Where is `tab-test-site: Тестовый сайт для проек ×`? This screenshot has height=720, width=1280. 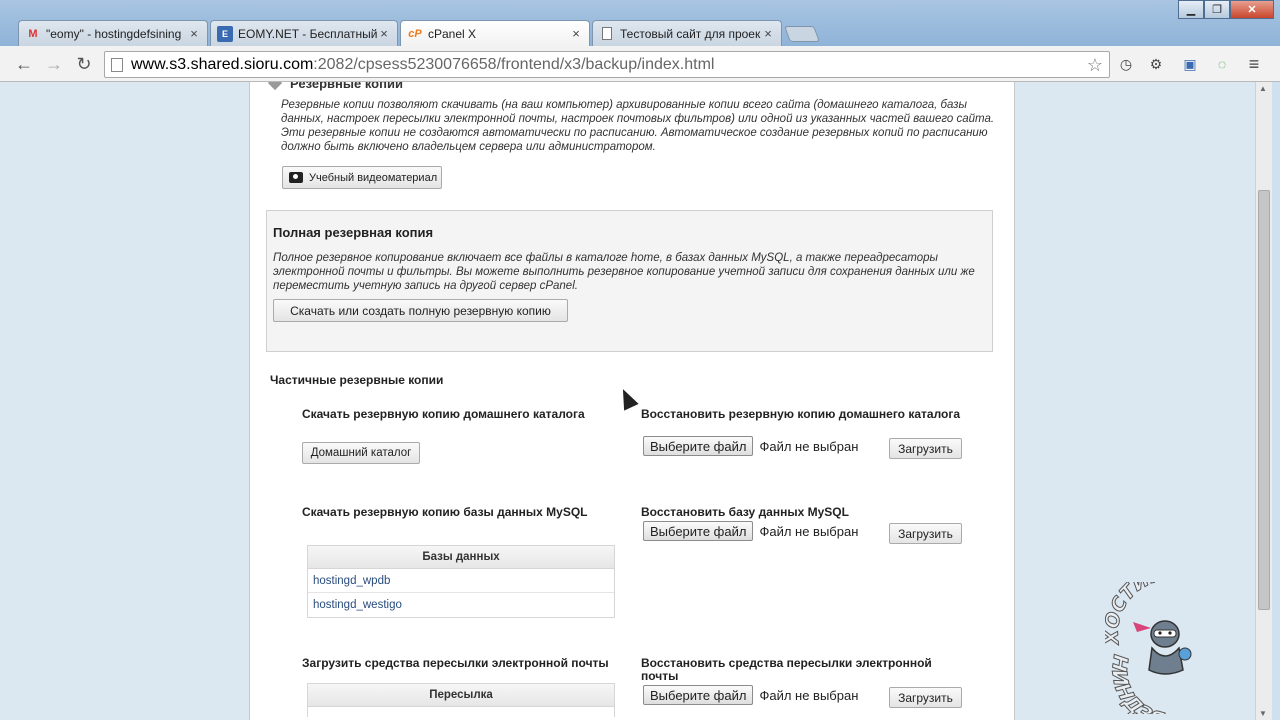
tab-test-site: Тестовый сайт для проек × is located at coordinates (687, 33).